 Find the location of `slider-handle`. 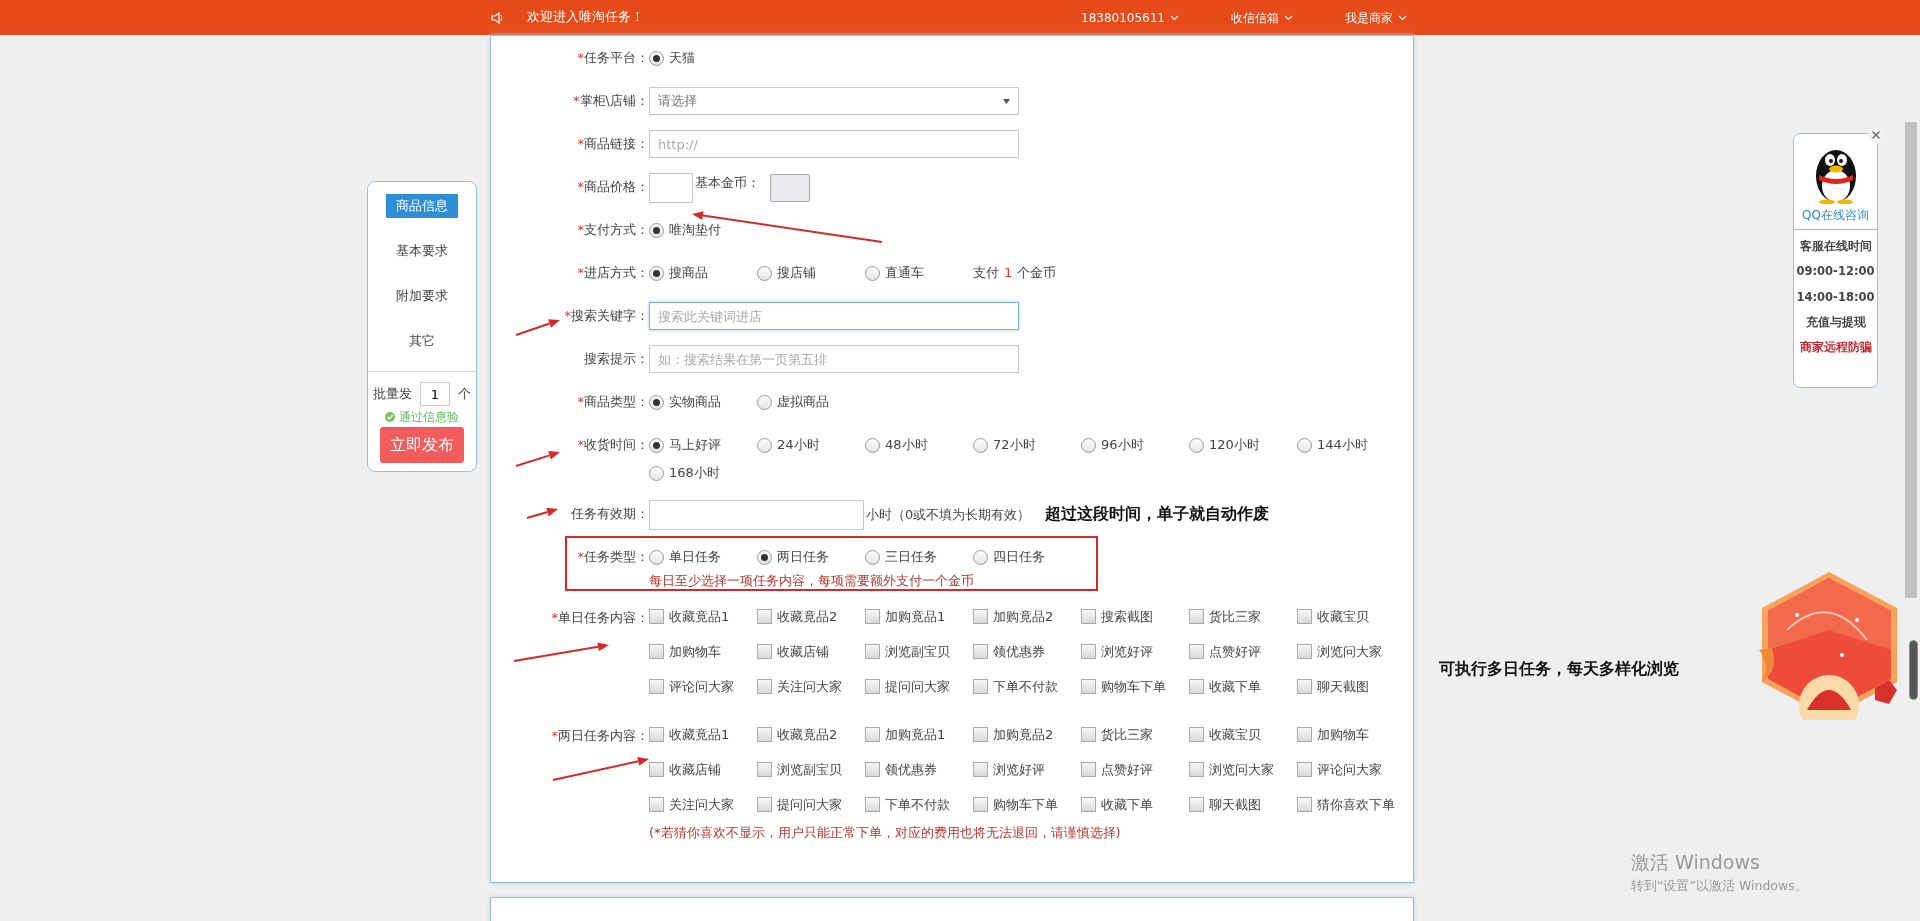

slider-handle is located at coordinates (1913, 670).